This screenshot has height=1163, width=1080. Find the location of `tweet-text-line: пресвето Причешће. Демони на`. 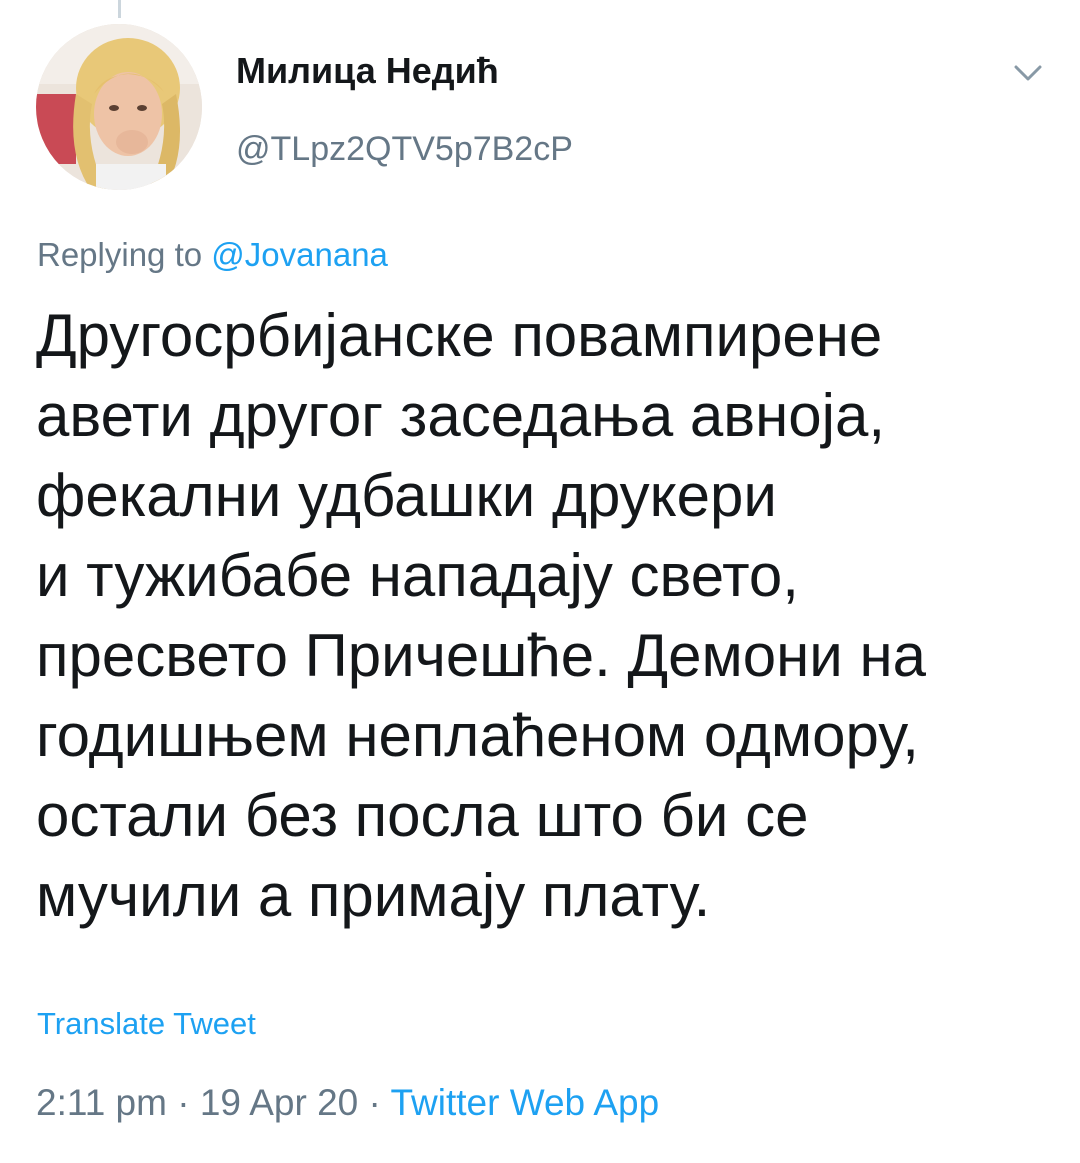

tweet-text-line: пресвето Причешће. Демони на is located at coordinates (481, 655).